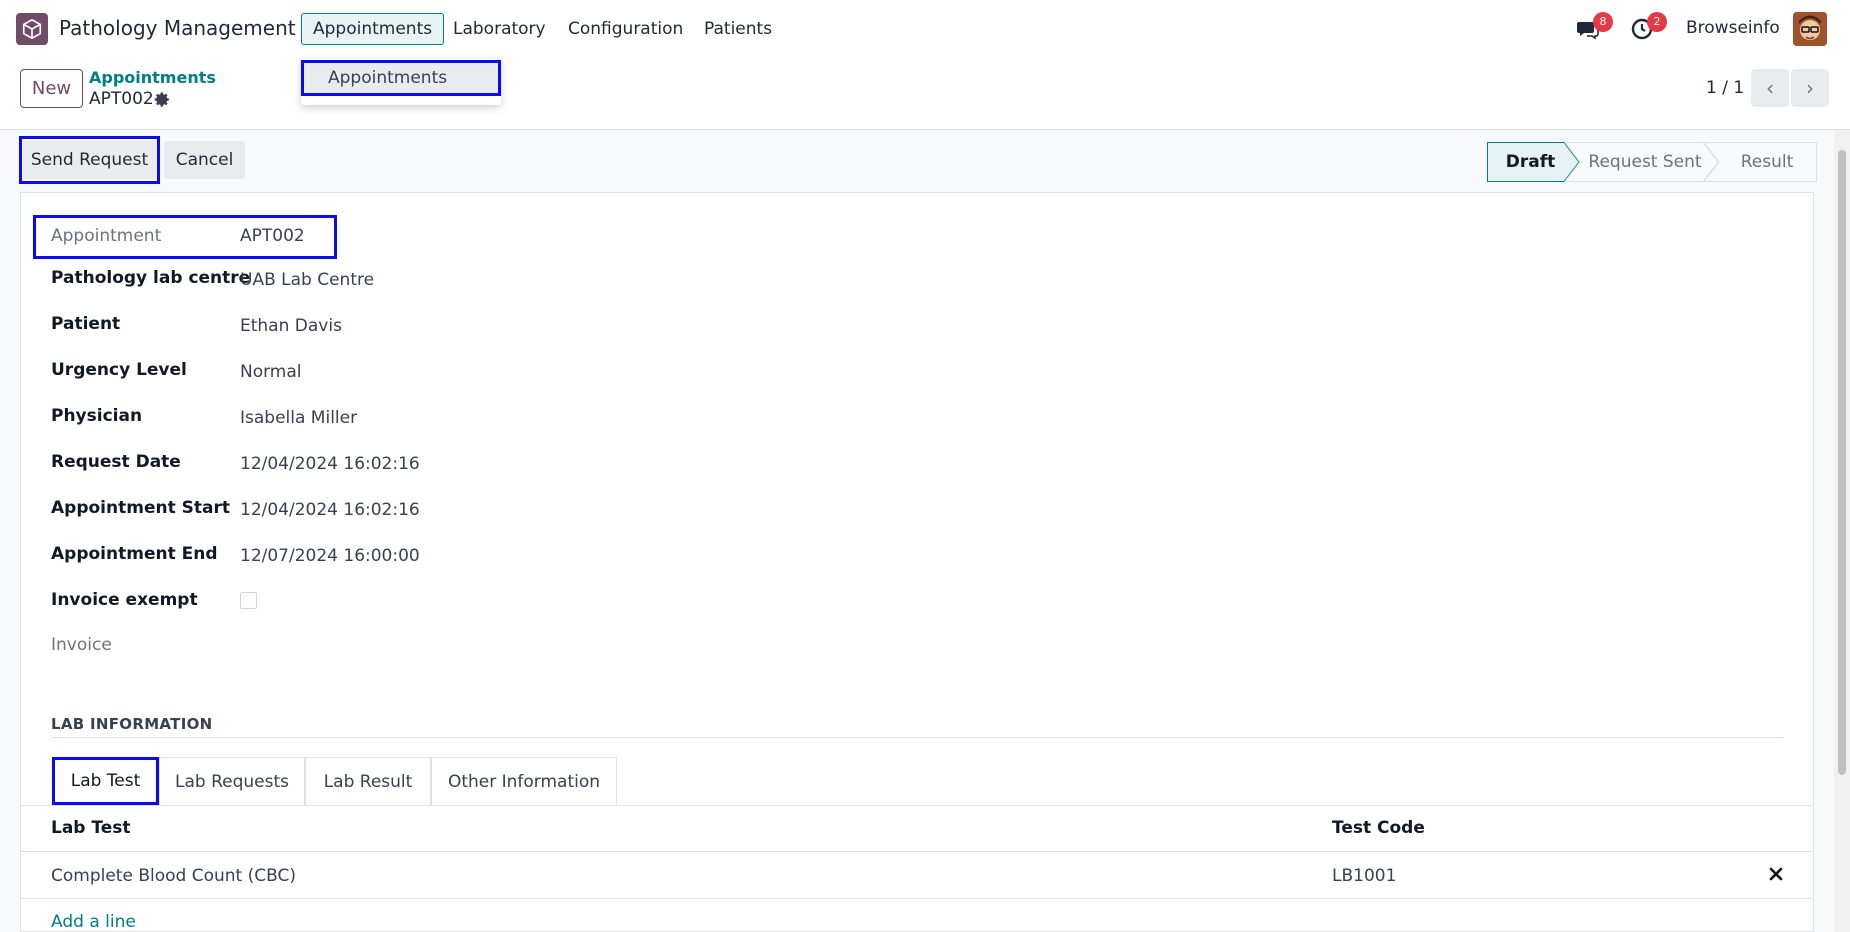 Image resolution: width=1850 pixels, height=932 pixels. I want to click on tab-lab-result: Lab Result, so click(368, 781).